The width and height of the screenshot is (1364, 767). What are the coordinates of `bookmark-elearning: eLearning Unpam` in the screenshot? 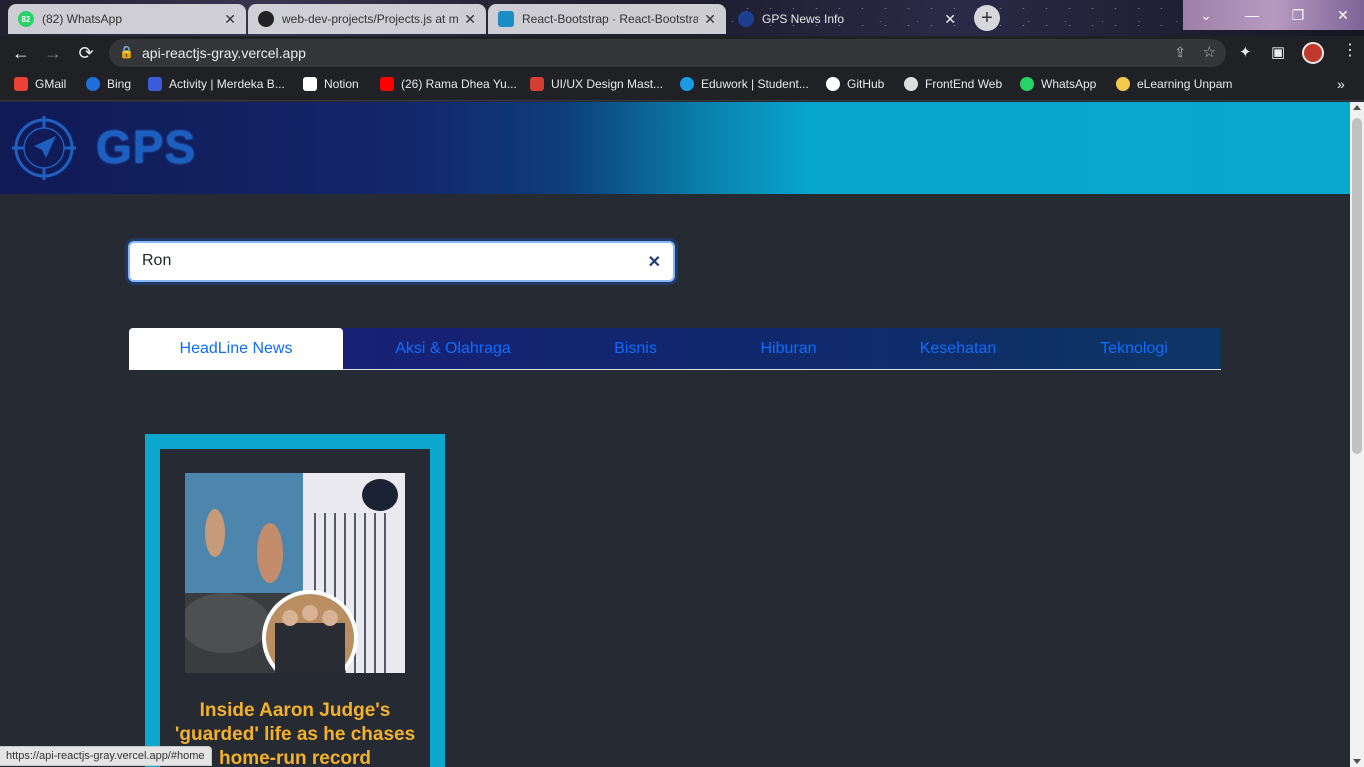 It's located at (1174, 84).